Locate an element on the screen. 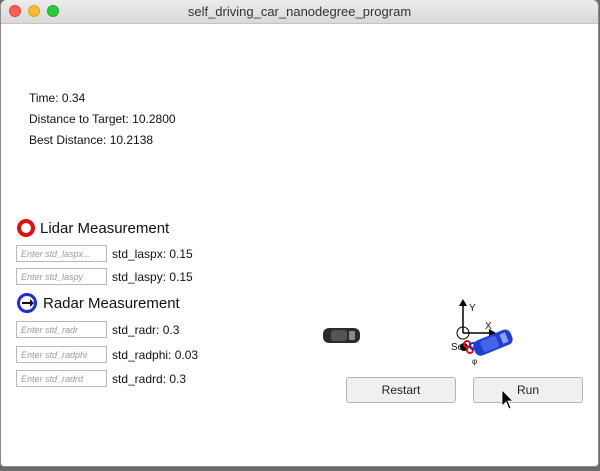 This screenshot has height=471, width=600. std-laspy-input is located at coordinates (61, 276).